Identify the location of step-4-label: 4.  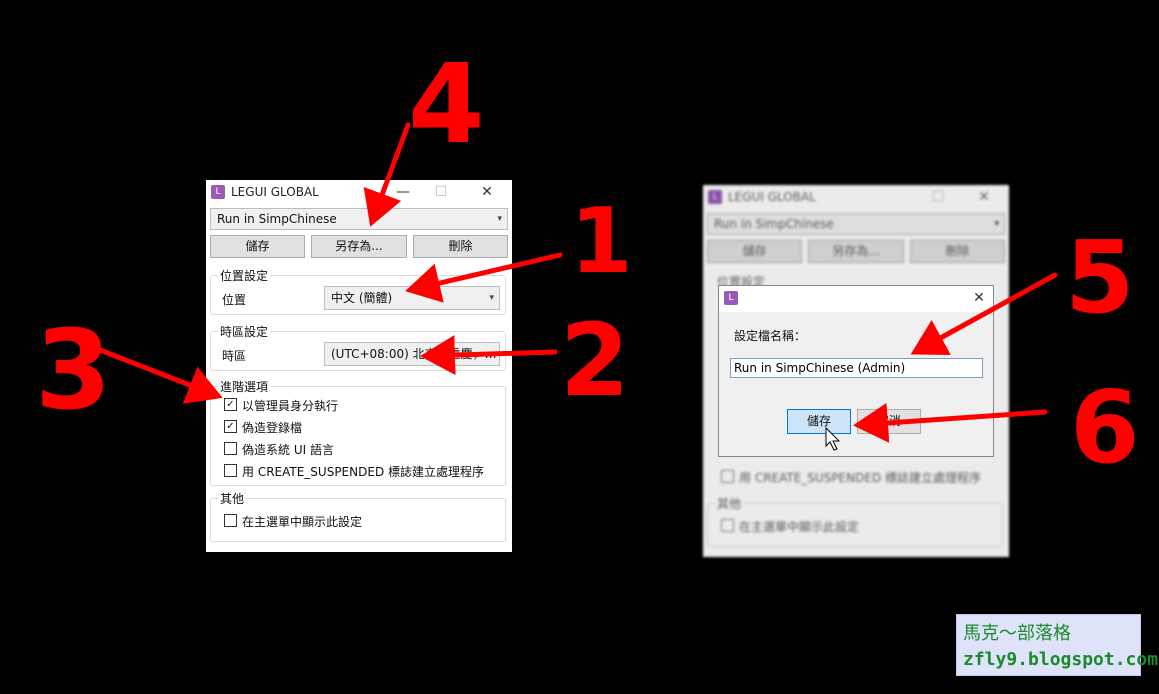
(446, 104).